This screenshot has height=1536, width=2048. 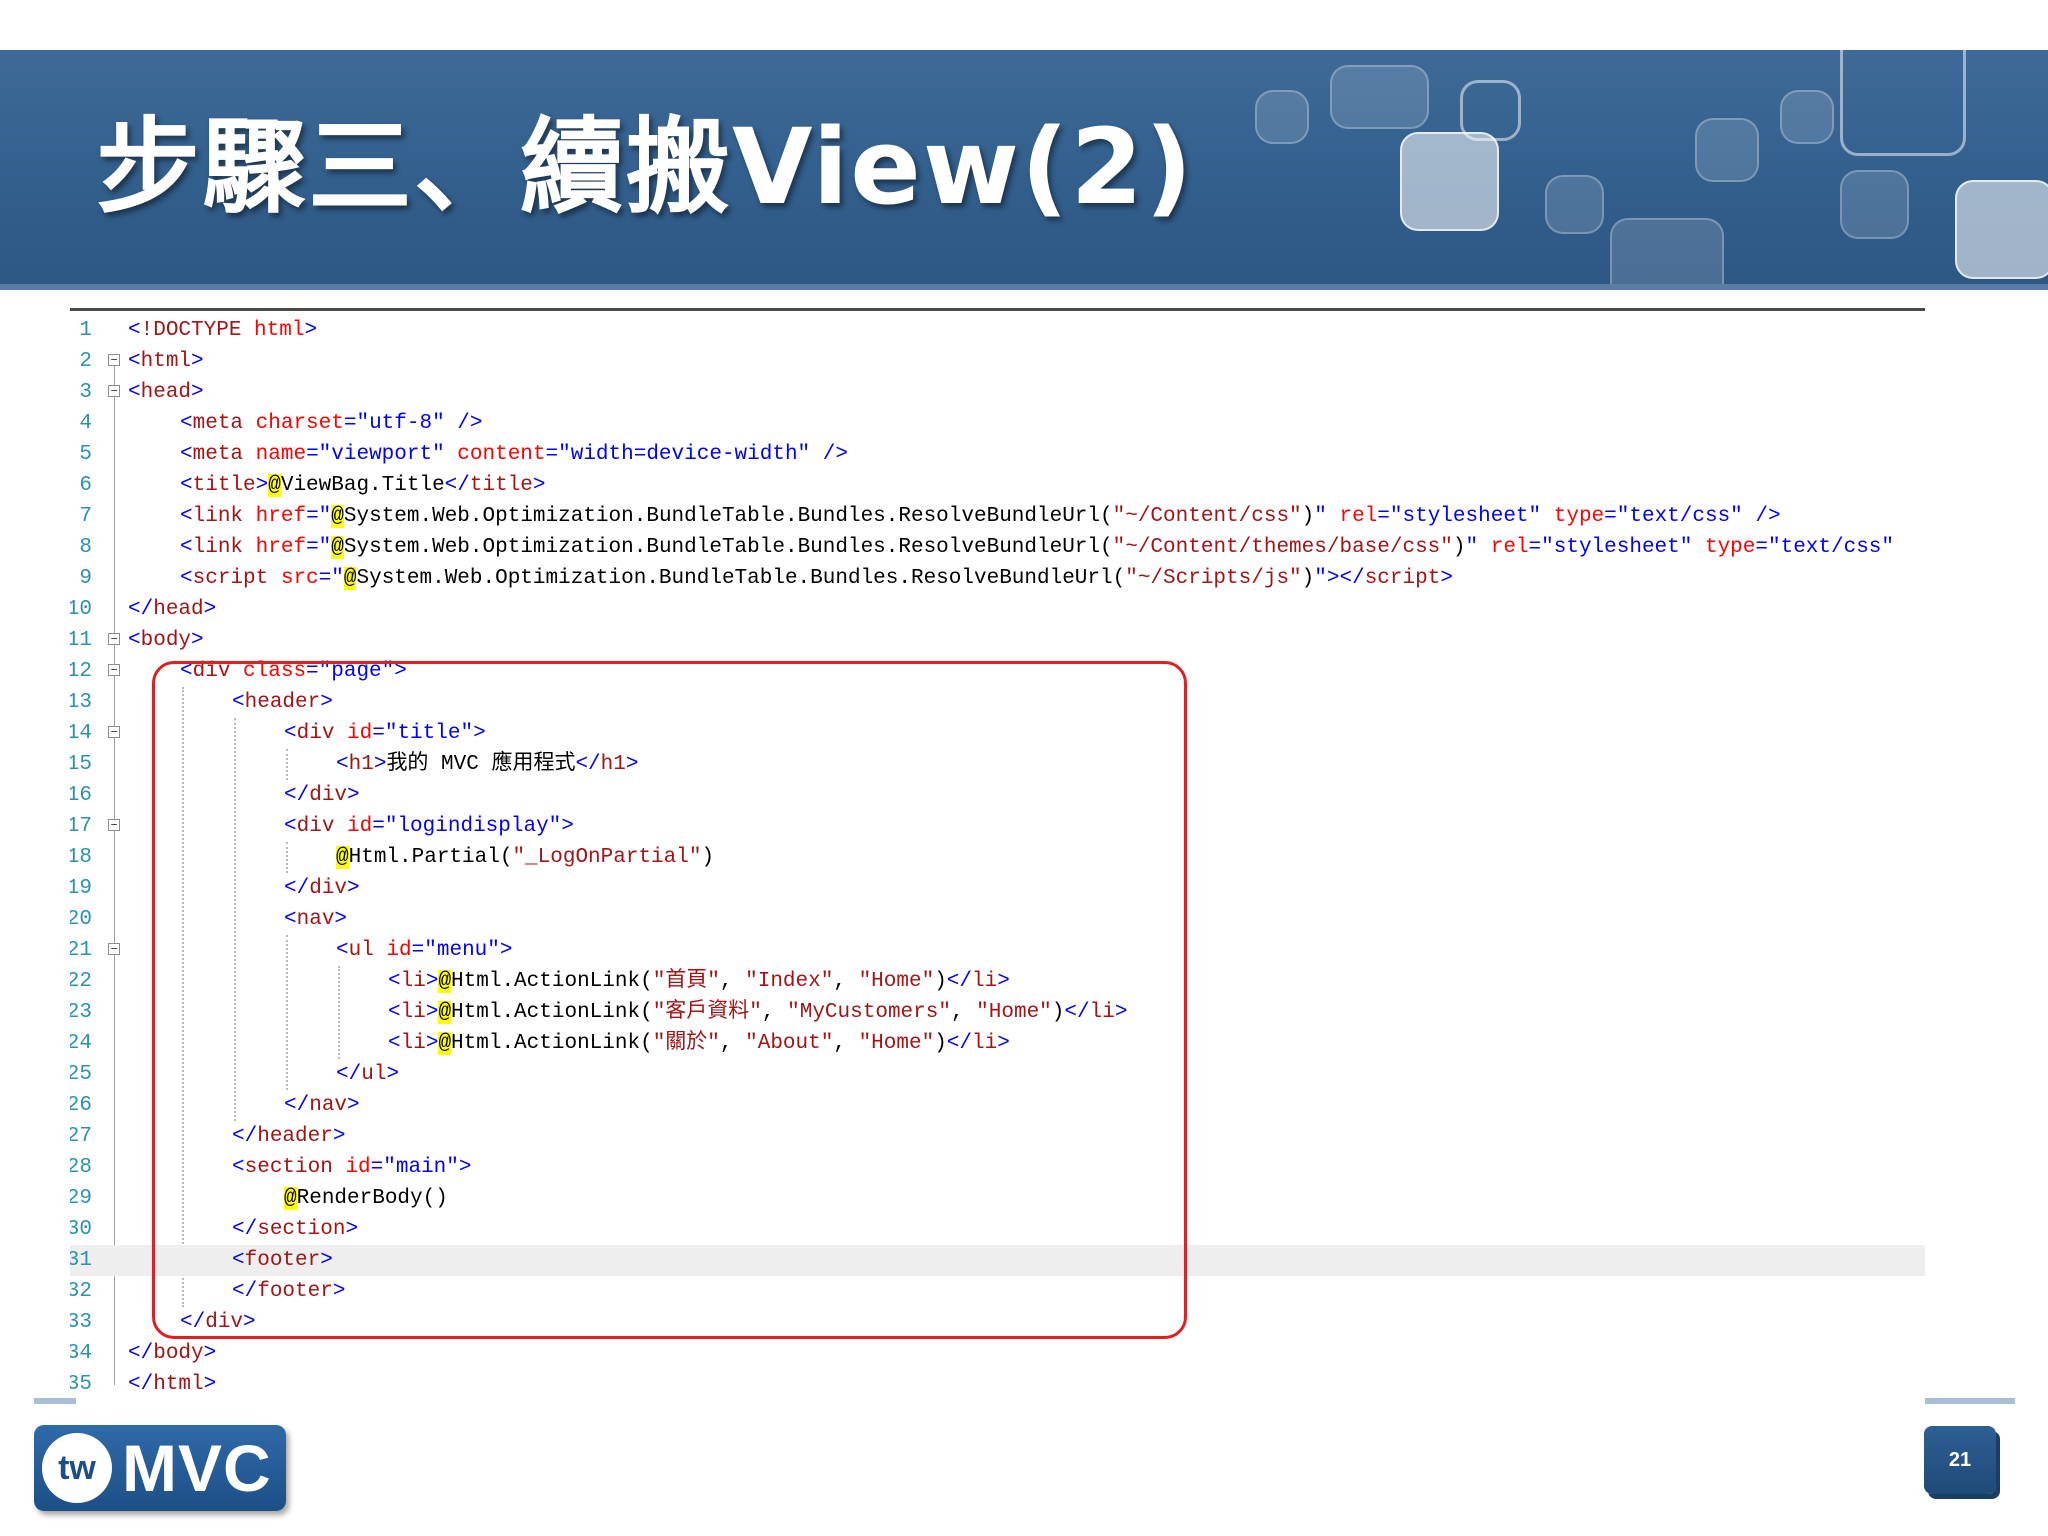 I want to click on code-text: <h1>我的 MVC 應用程式</h1>, so click(x=487, y=764).